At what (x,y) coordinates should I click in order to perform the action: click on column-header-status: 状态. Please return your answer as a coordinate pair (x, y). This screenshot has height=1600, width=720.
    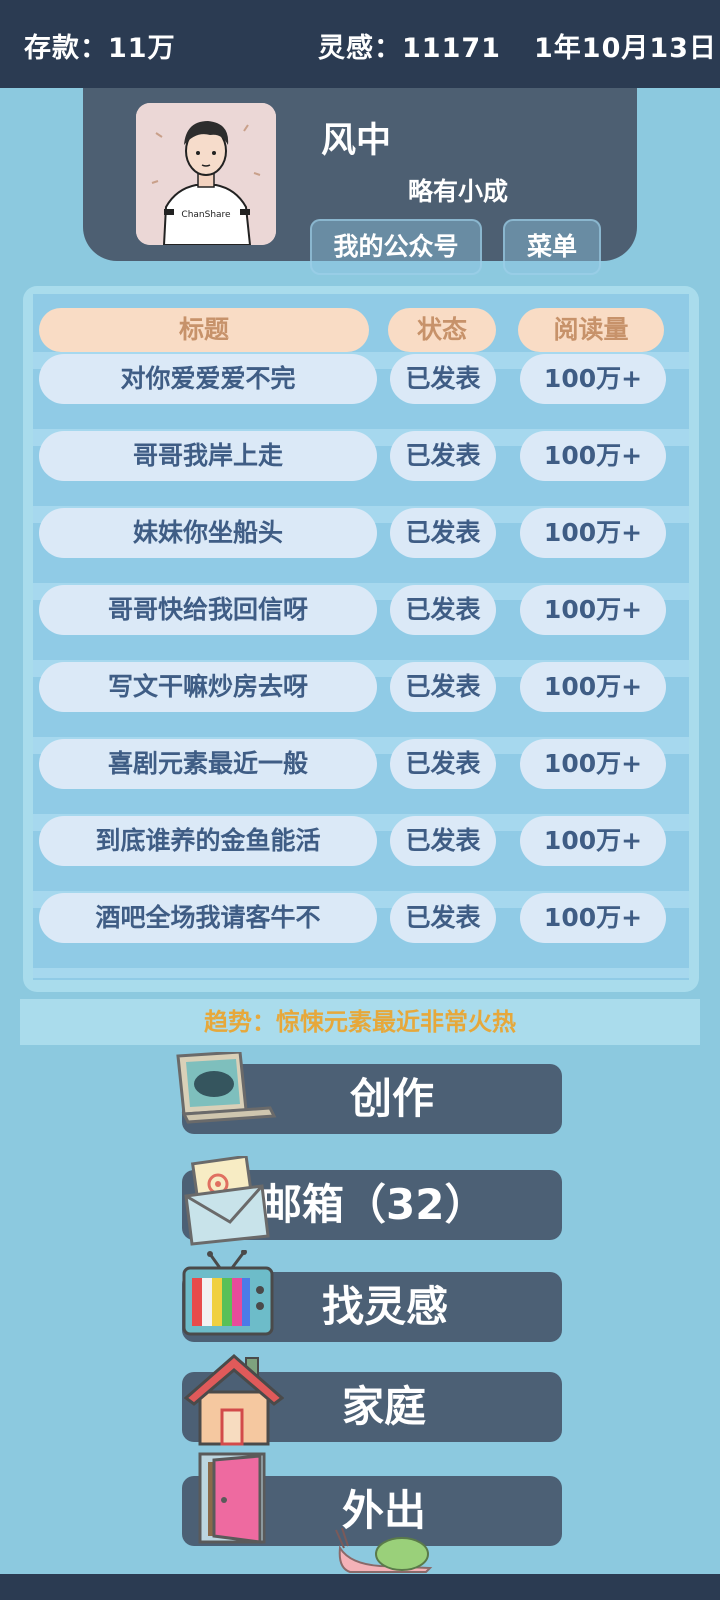
    Looking at the image, I should click on (442, 330).